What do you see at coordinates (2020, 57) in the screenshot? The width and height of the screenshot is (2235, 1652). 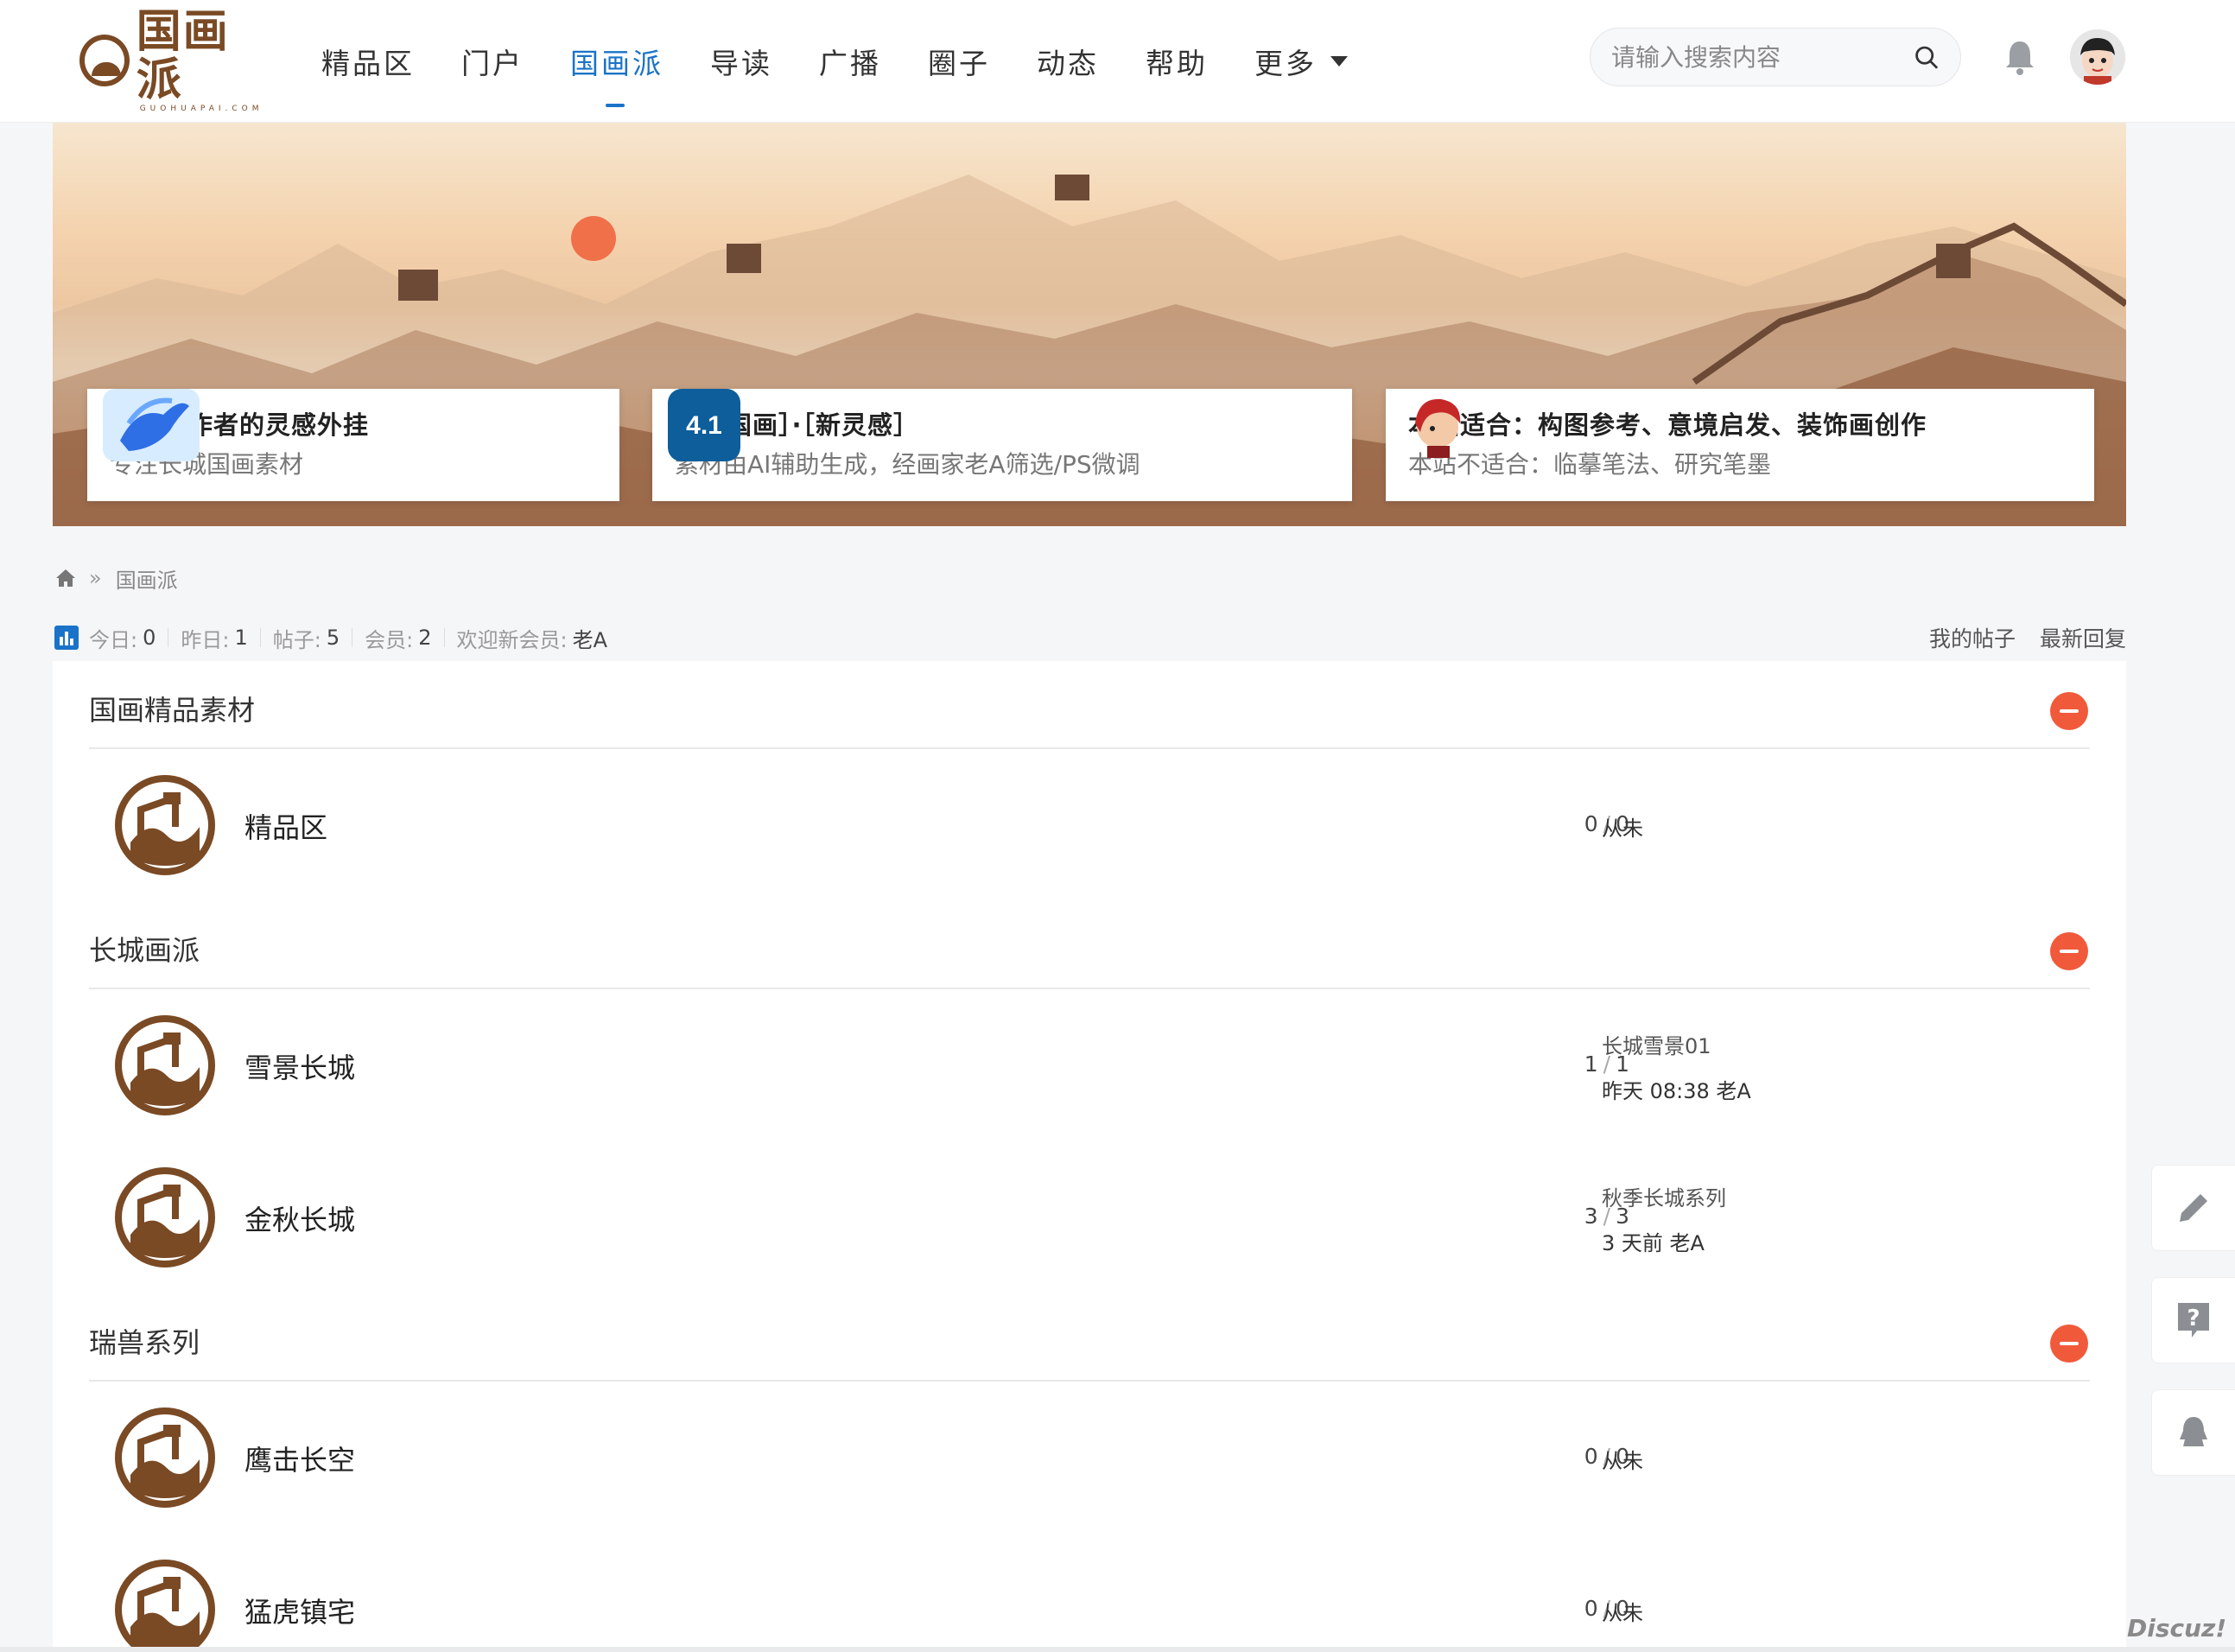 I see `notification-bell-icon` at bounding box center [2020, 57].